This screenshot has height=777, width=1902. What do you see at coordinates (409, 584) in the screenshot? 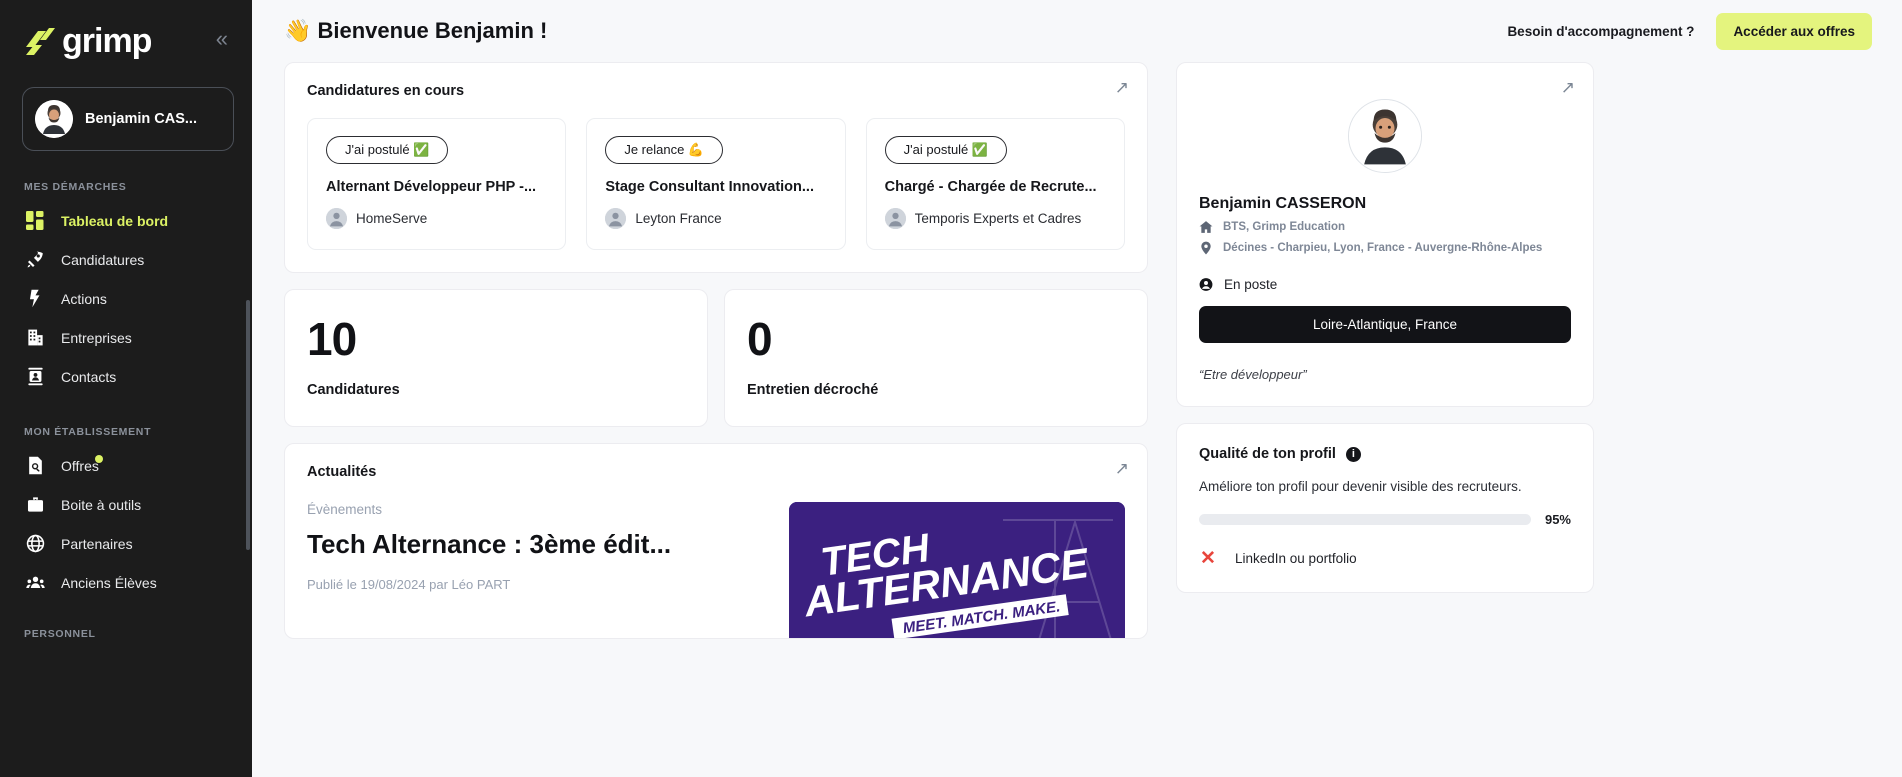
I see `news-meta: Publié le 19/08/2024 par Léo PART` at bounding box center [409, 584].